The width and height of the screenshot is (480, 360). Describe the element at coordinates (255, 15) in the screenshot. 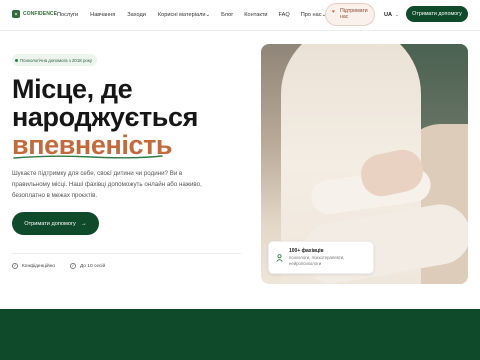

I see `nav-item-contacts: Контакти` at that location.